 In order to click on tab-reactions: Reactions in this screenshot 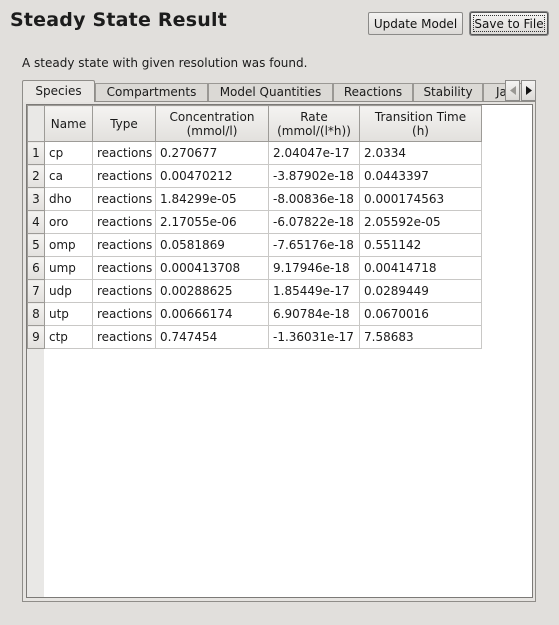, I will do `click(373, 92)`.